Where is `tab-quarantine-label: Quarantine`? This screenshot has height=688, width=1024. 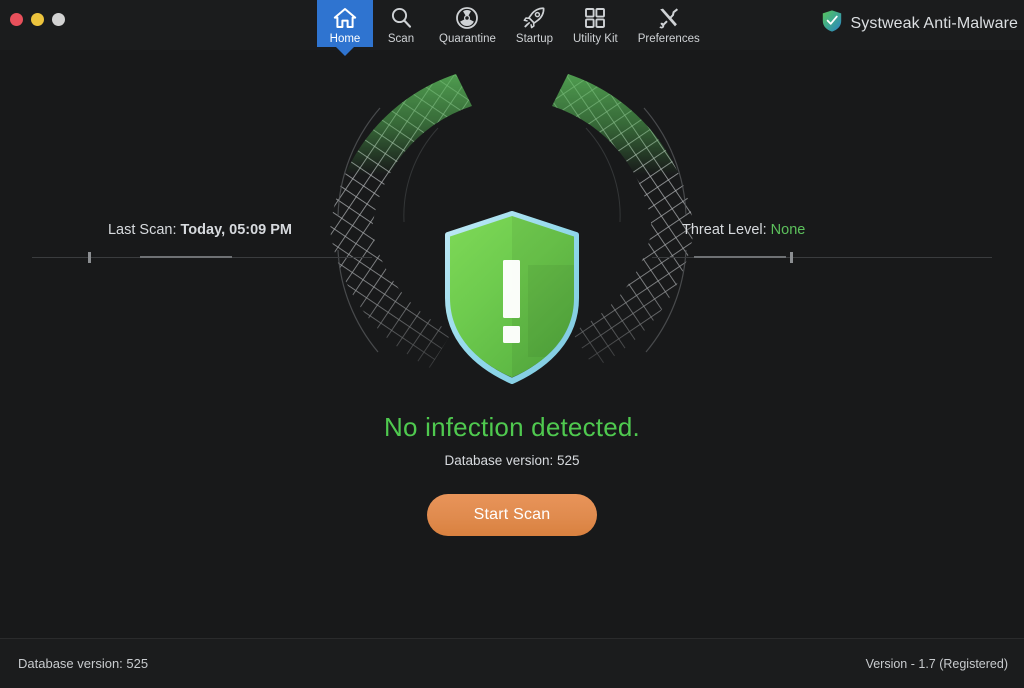
tab-quarantine-label: Quarantine is located at coordinates (467, 39).